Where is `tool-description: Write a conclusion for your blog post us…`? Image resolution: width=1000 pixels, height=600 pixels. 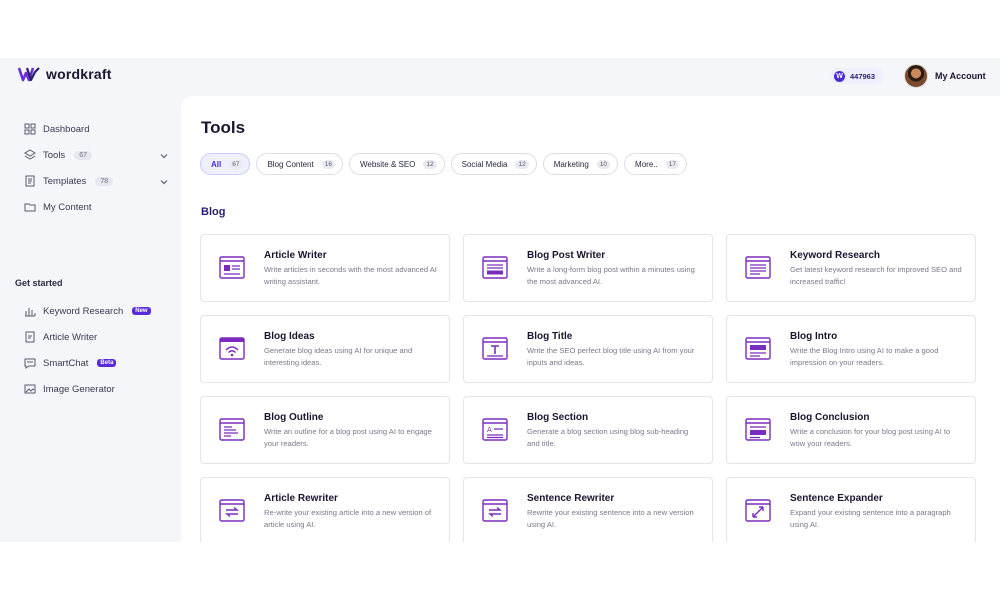 tool-description: Write a conclusion for your blog post us… is located at coordinates (870, 437).